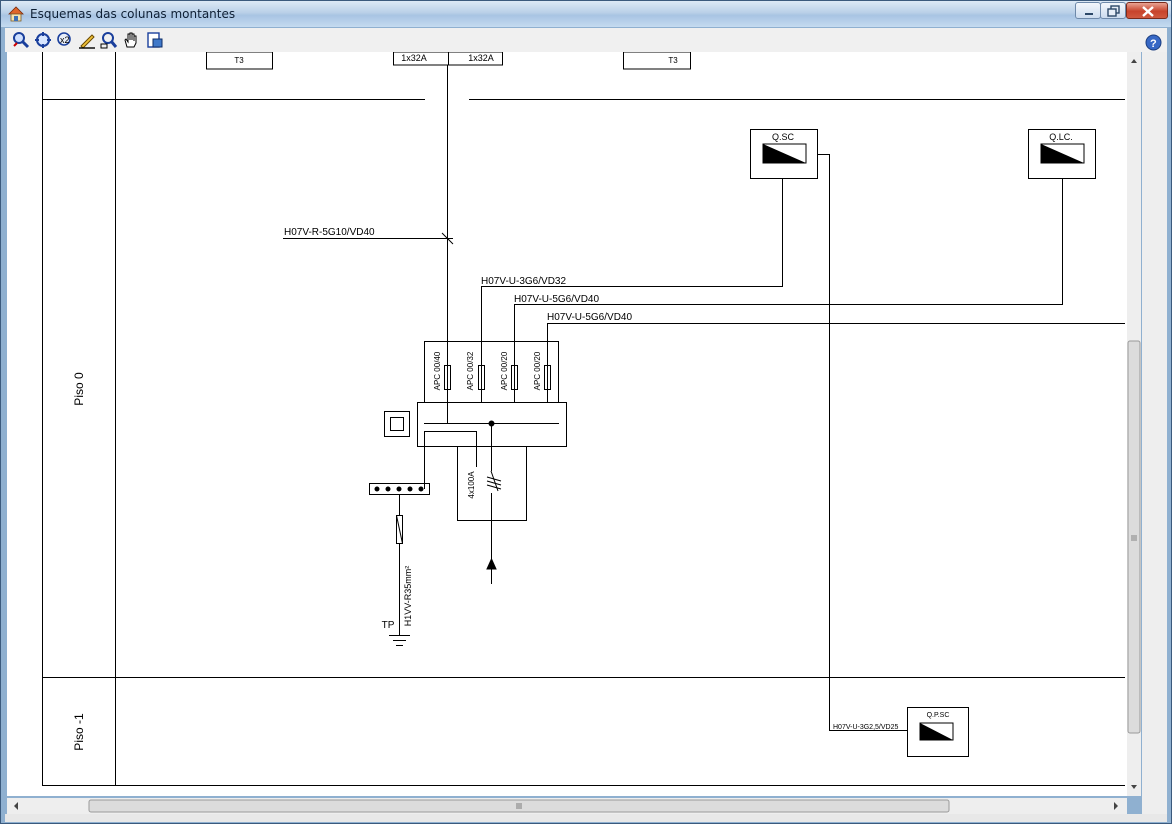 The height and width of the screenshot is (824, 1172). Describe the element at coordinates (1061, 137) in the screenshot. I see `label-qlc: Q.LC.` at that location.